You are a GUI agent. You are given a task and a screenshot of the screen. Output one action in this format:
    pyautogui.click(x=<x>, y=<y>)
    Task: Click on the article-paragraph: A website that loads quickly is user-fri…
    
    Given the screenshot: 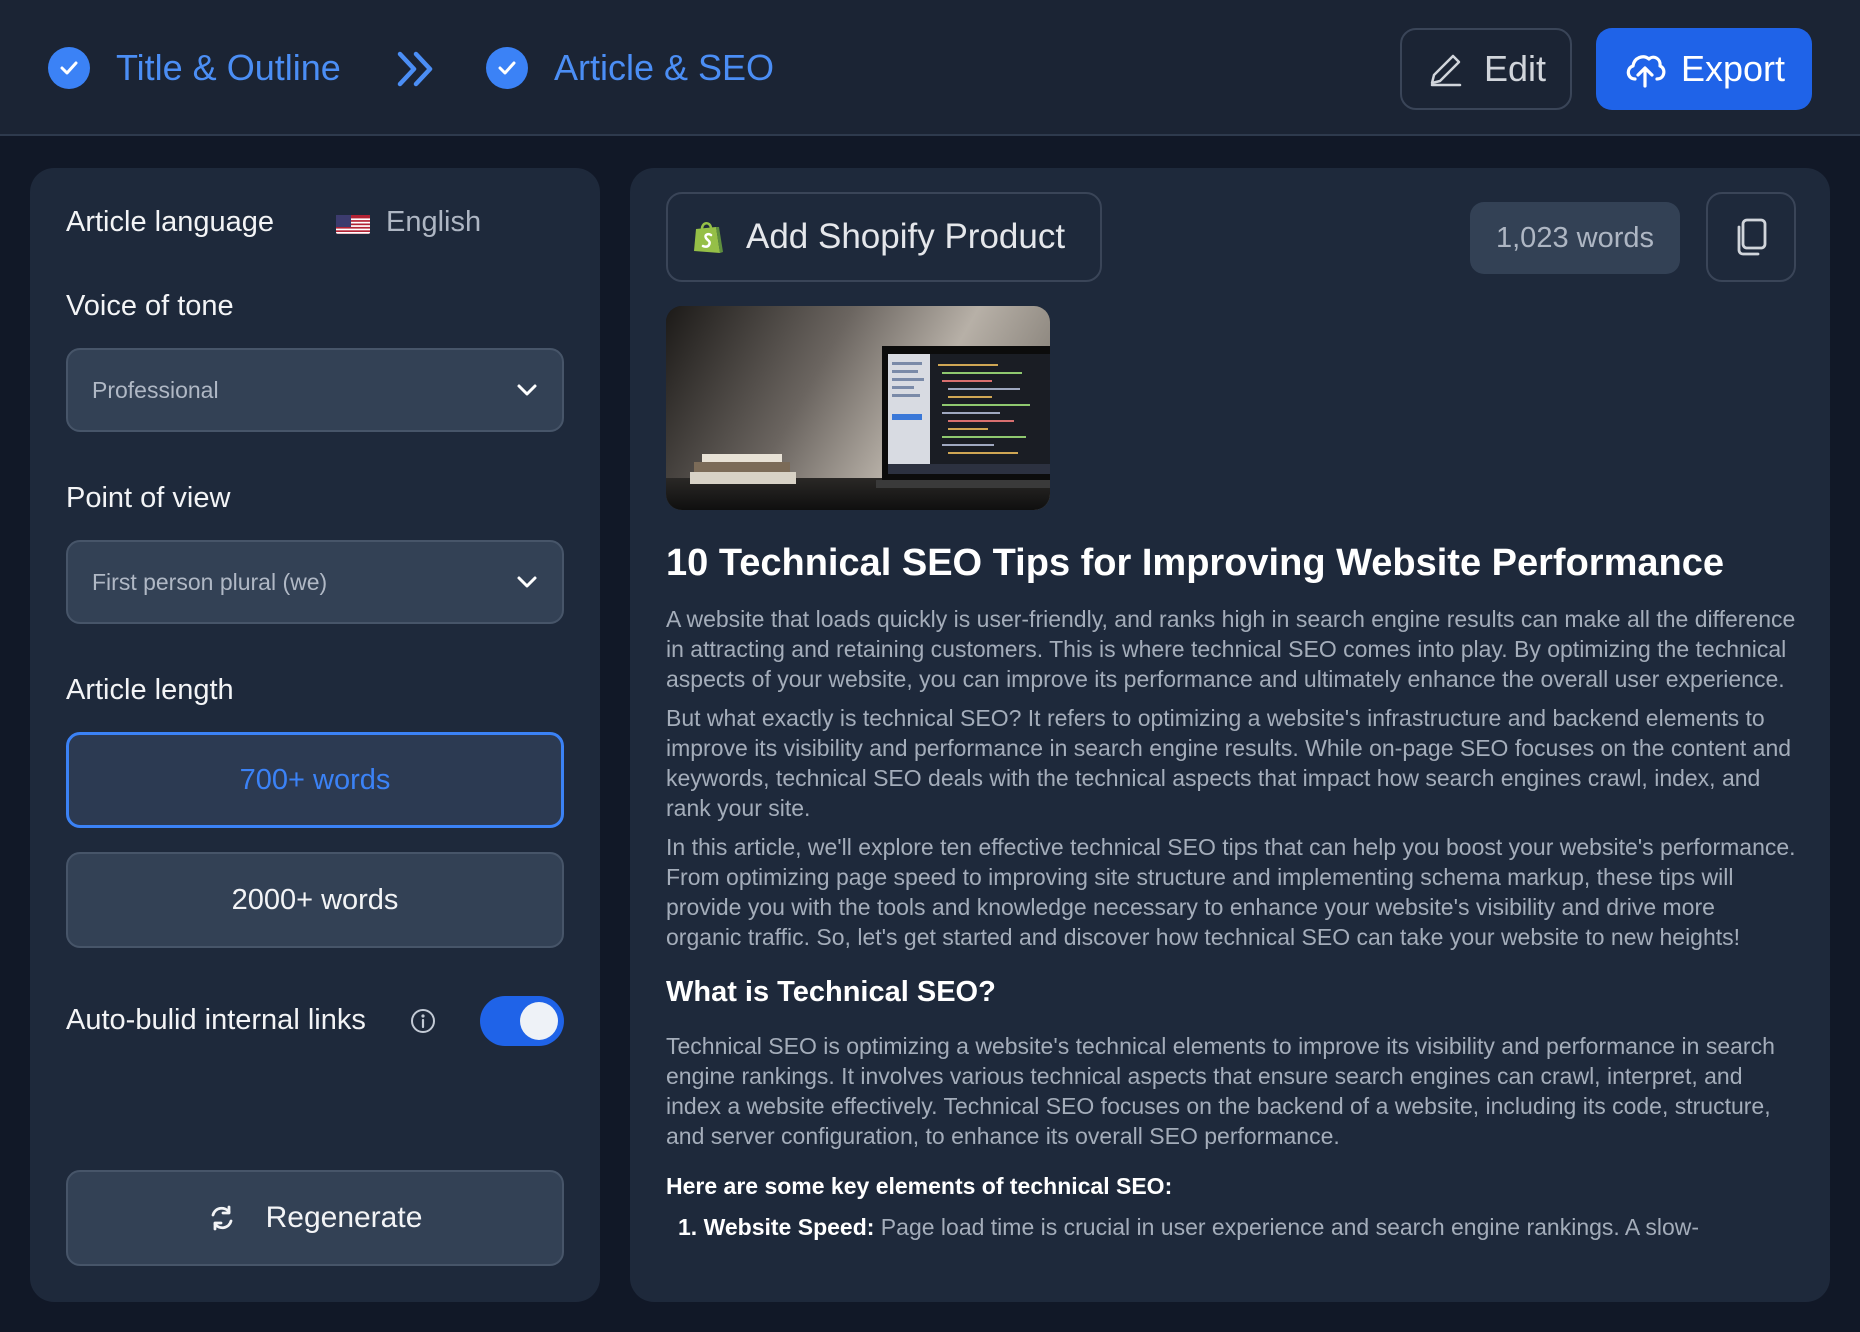 What is the action you would take?
    pyautogui.click(x=1231, y=649)
    